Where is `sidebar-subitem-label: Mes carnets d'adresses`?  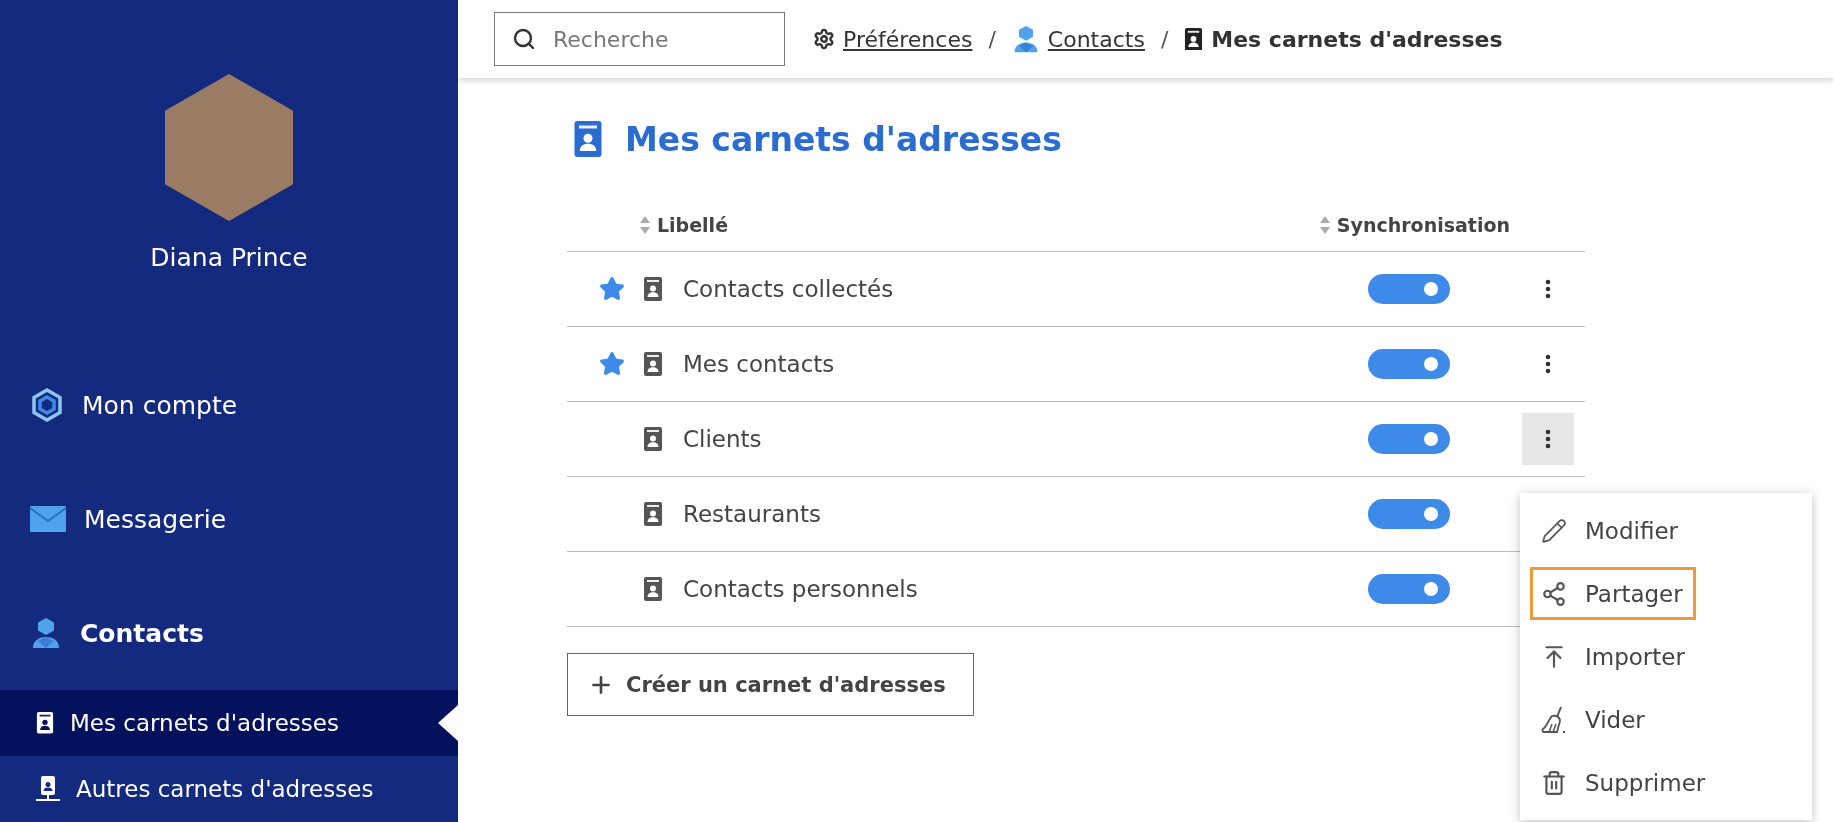 sidebar-subitem-label: Mes carnets d'adresses is located at coordinates (204, 723).